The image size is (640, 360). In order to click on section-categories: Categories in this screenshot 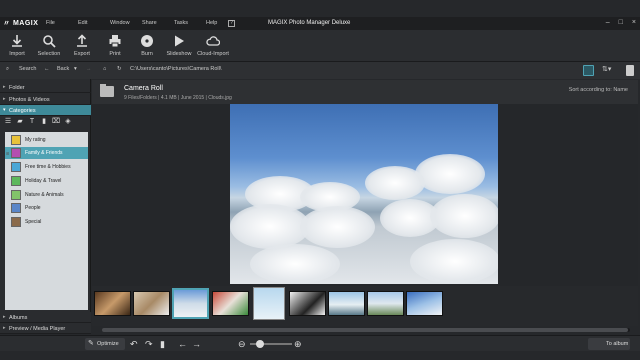, I will do `click(45, 110)`.